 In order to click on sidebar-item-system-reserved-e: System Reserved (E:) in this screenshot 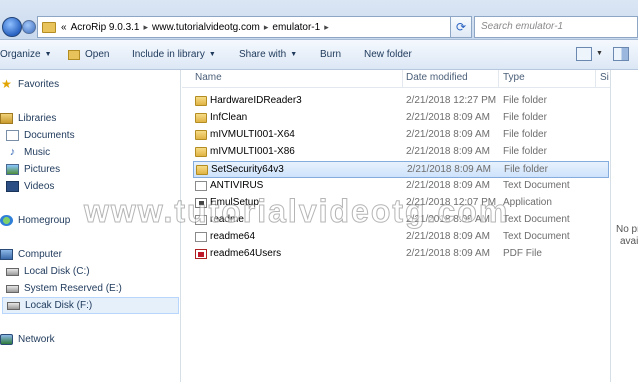, I will do `click(96, 288)`.